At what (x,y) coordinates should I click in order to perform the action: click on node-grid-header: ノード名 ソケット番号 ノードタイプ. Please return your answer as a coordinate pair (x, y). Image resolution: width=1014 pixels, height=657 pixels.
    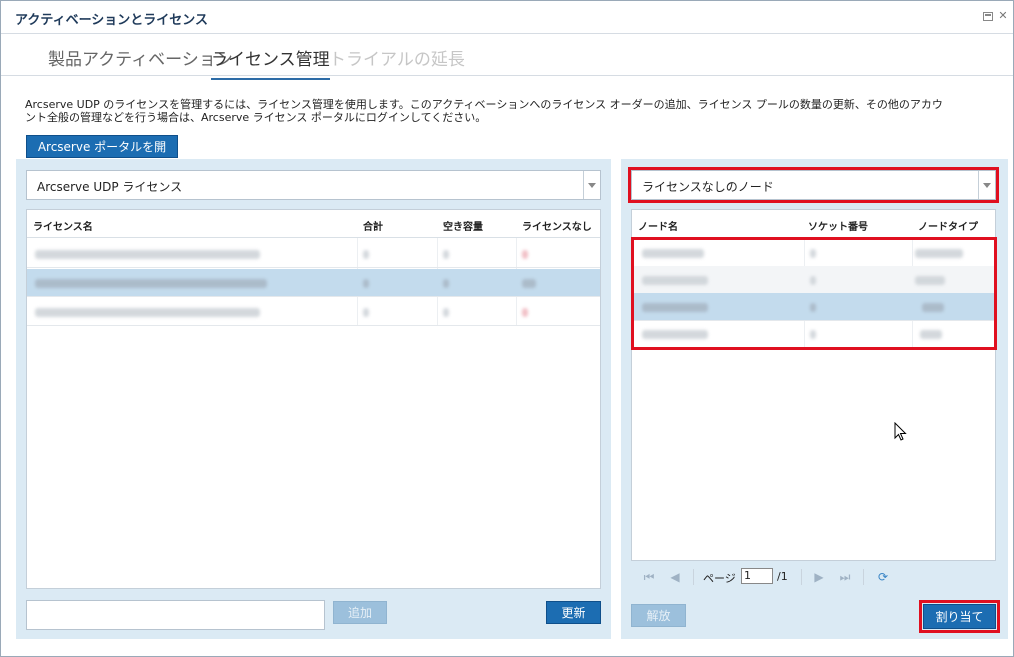
    Looking at the image, I should click on (813, 224).